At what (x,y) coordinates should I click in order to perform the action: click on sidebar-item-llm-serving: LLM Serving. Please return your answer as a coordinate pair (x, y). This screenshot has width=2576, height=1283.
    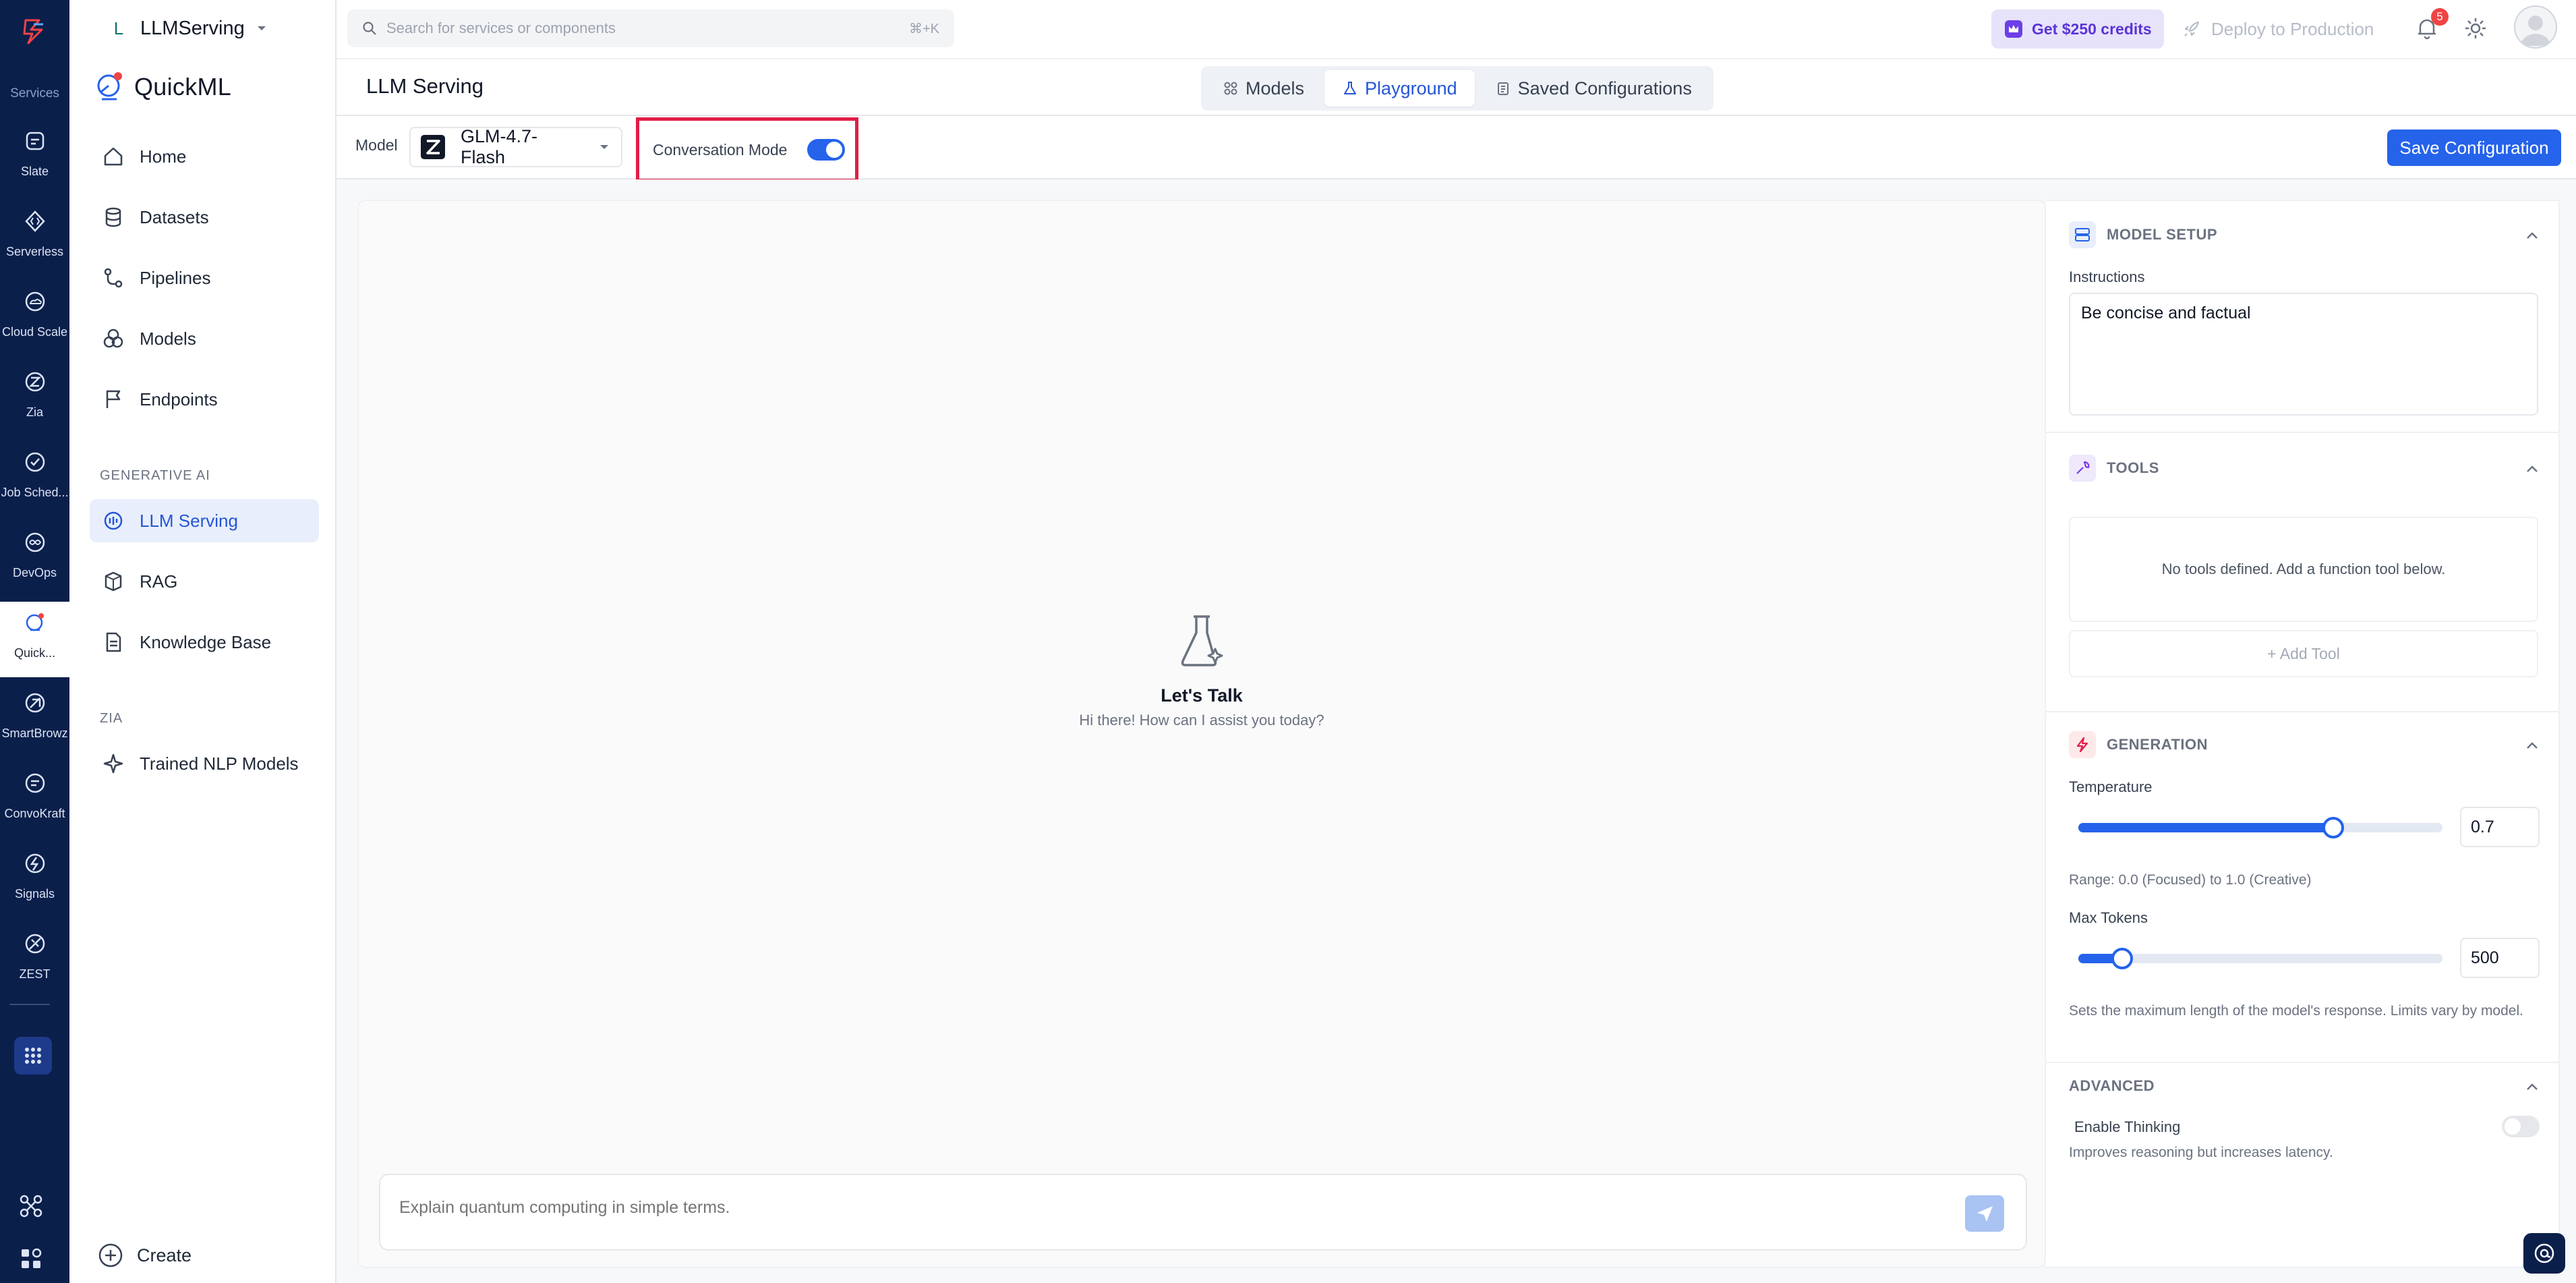
    Looking at the image, I should click on (204, 520).